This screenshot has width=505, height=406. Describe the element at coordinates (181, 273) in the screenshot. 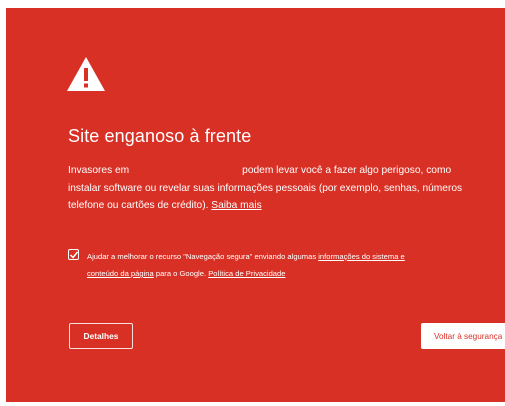

I see `safe-browsing-text-middle: para o Google.` at that location.